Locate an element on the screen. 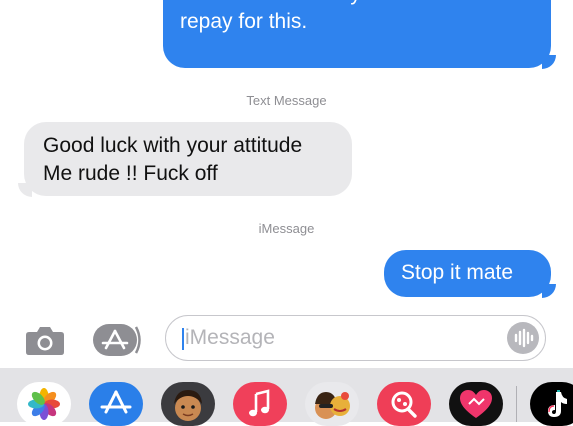 The height and width of the screenshot is (426, 573). message-input-placeholder: iMessage is located at coordinates (230, 337).